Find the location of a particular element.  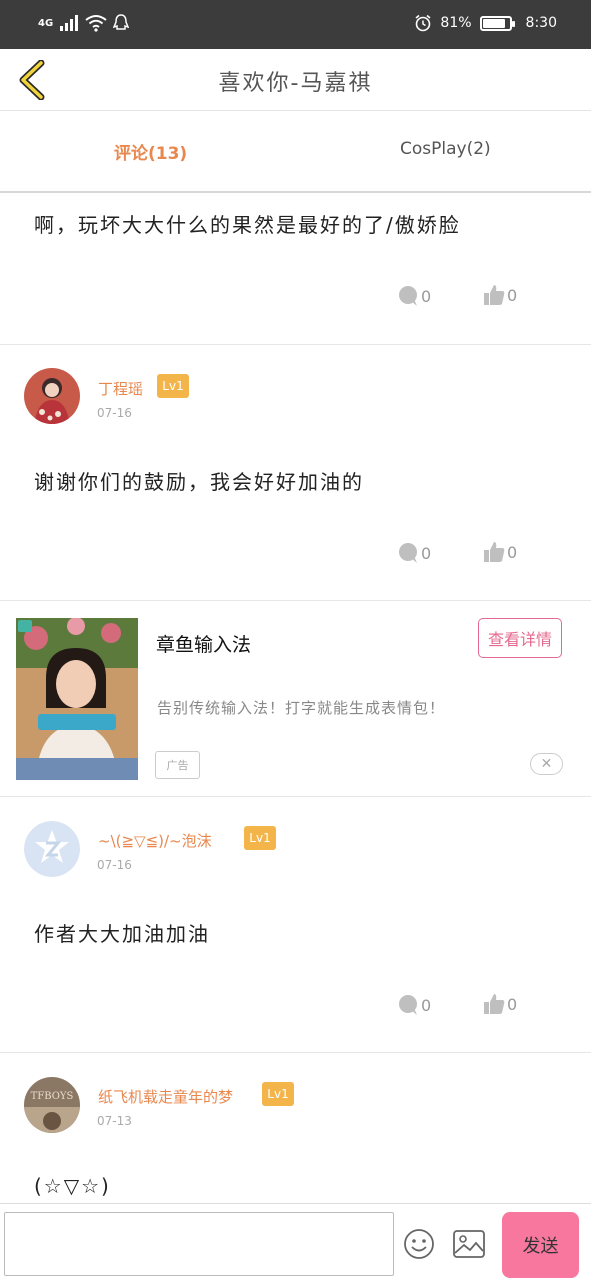

status-right: 81% 8:30 is located at coordinates (485, 23).